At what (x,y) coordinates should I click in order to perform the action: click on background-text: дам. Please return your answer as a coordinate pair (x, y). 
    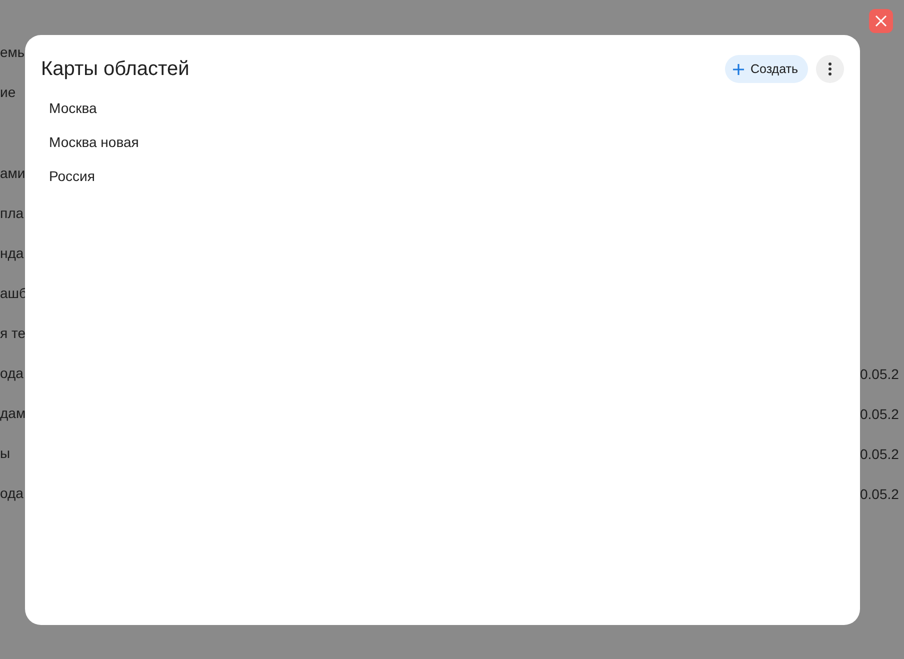
    Looking at the image, I should click on (13, 413).